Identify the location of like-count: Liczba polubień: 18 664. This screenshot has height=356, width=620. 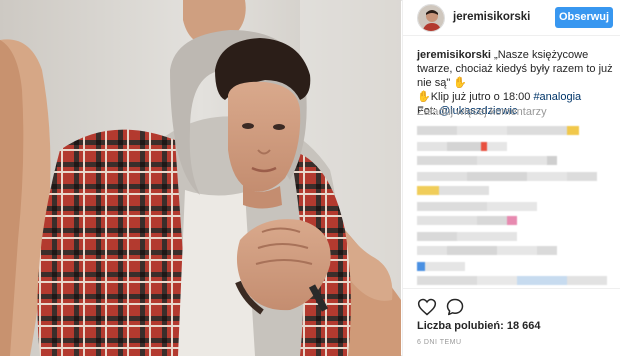
(478, 326).